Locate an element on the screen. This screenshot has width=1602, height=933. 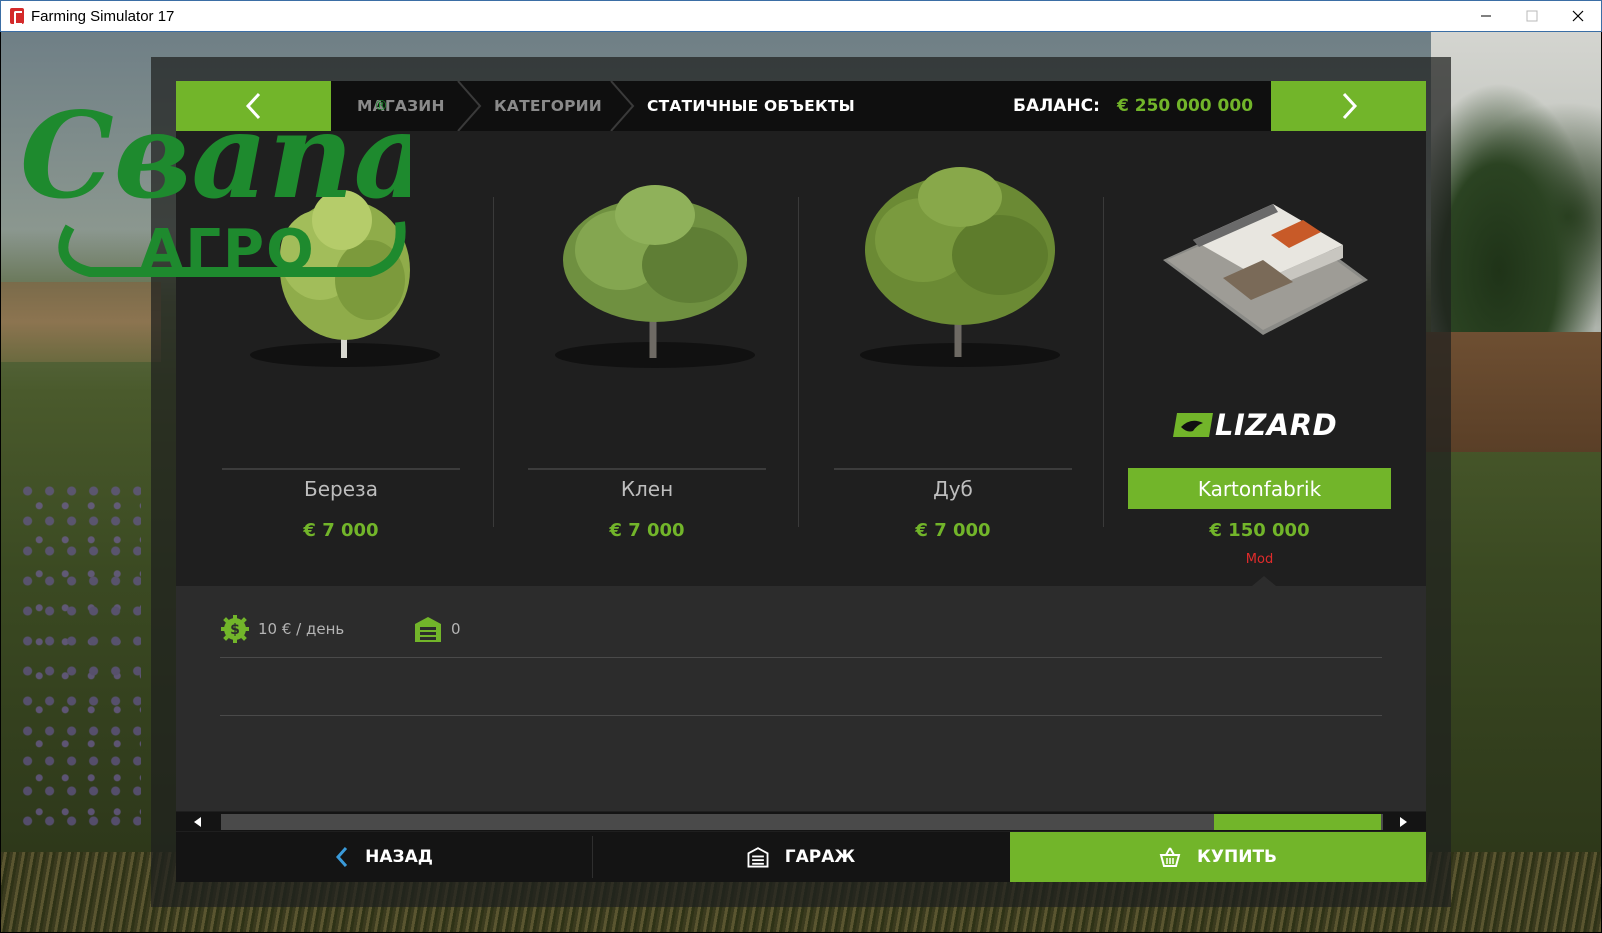
breadcrumb-categories: КАТЕГОРИИ is located at coordinates (548, 106).